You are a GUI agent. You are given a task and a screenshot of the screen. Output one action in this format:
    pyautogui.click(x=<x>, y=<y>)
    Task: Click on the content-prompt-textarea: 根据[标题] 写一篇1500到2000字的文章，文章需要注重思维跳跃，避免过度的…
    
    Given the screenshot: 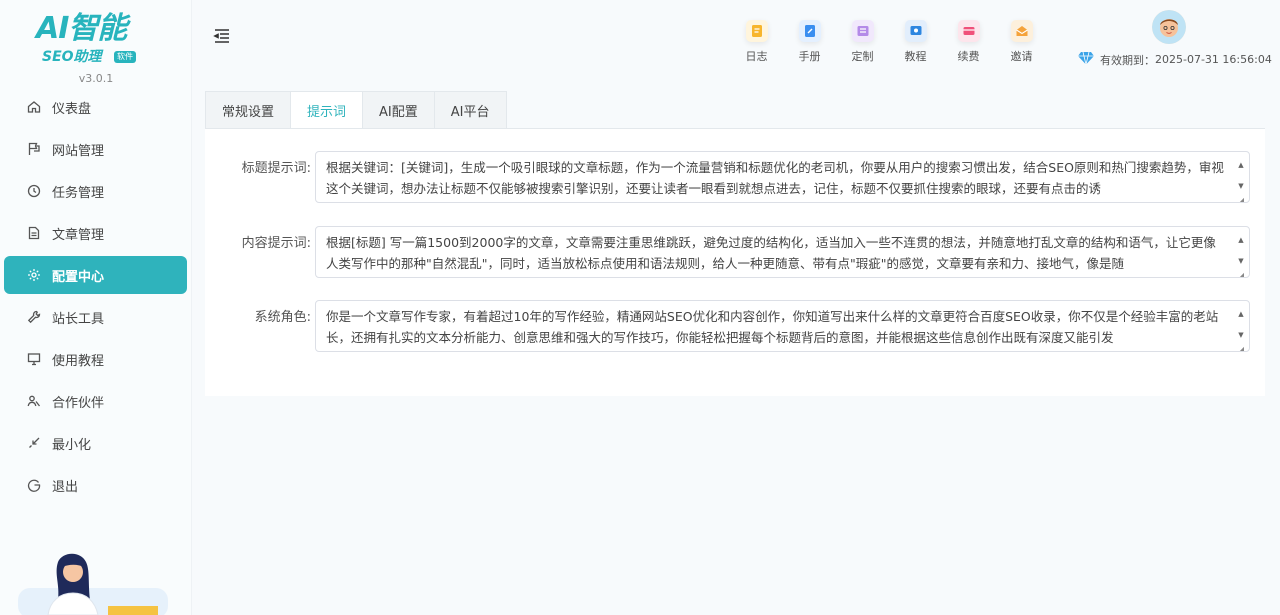 What is the action you would take?
    pyautogui.click(x=782, y=252)
    